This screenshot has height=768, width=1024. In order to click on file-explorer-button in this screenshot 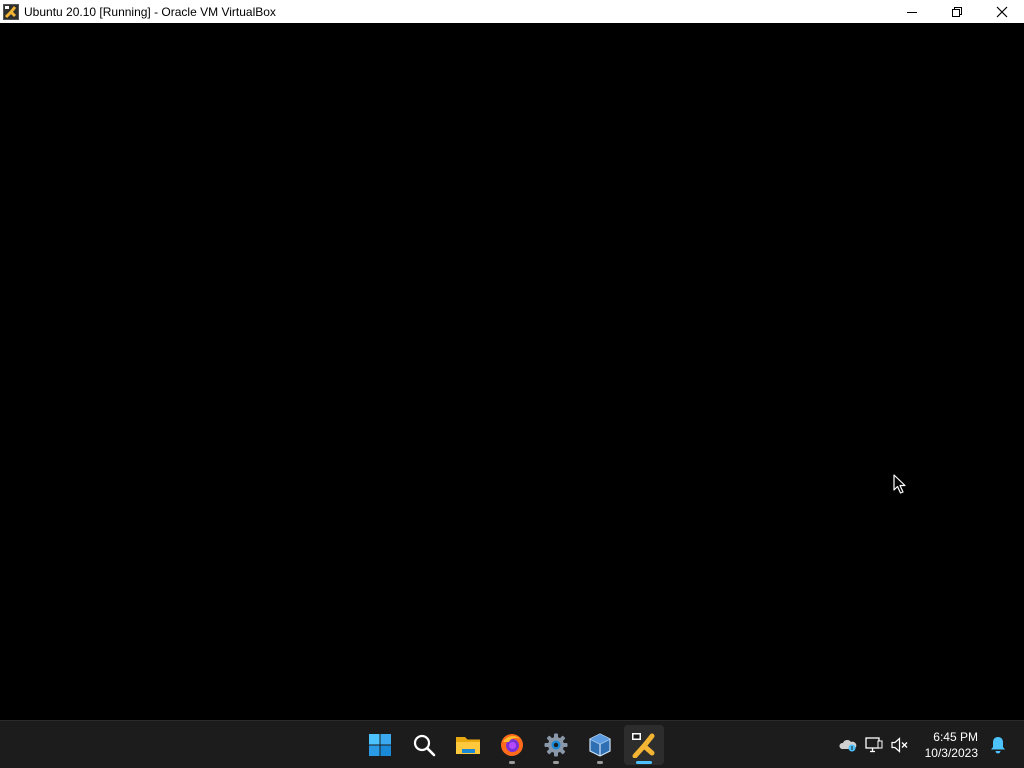, I will do `click(468, 745)`.